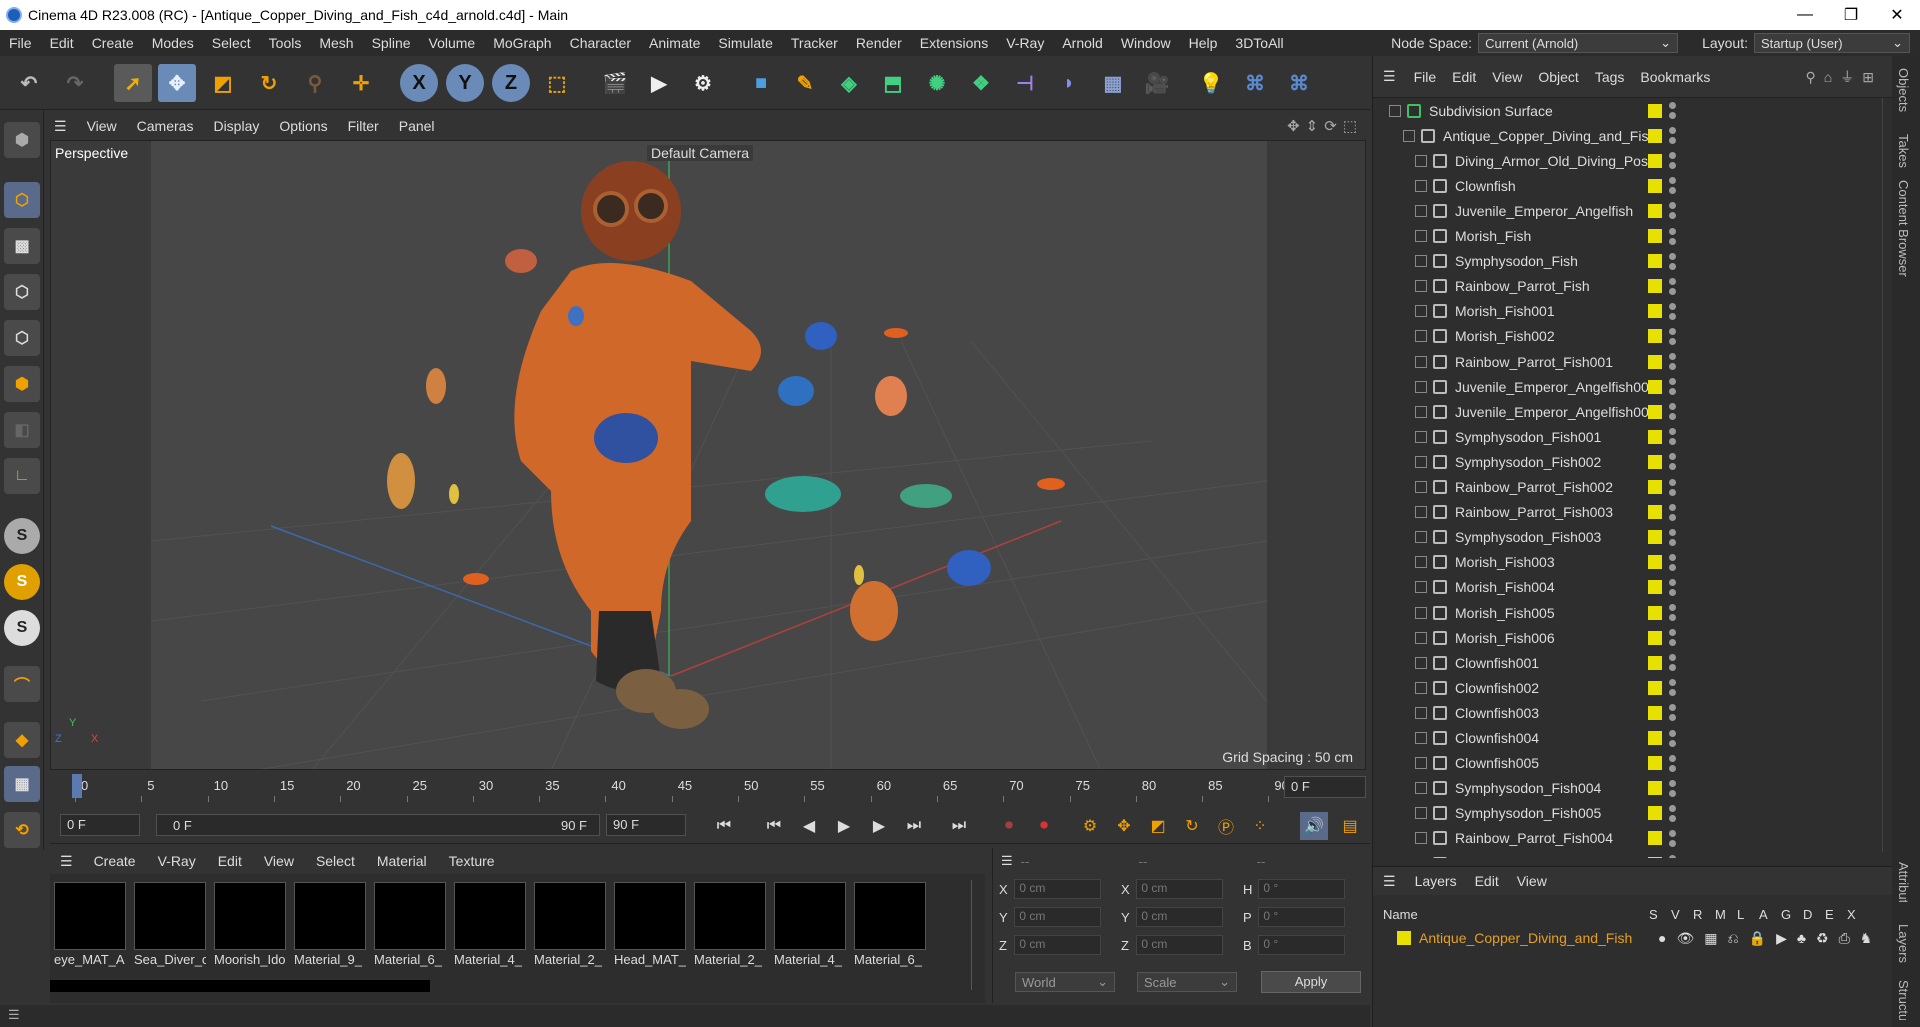 This screenshot has height=1027, width=1920. Describe the element at coordinates (419, 83) in the screenshot. I see `x-axis-lock-button: X` at that location.